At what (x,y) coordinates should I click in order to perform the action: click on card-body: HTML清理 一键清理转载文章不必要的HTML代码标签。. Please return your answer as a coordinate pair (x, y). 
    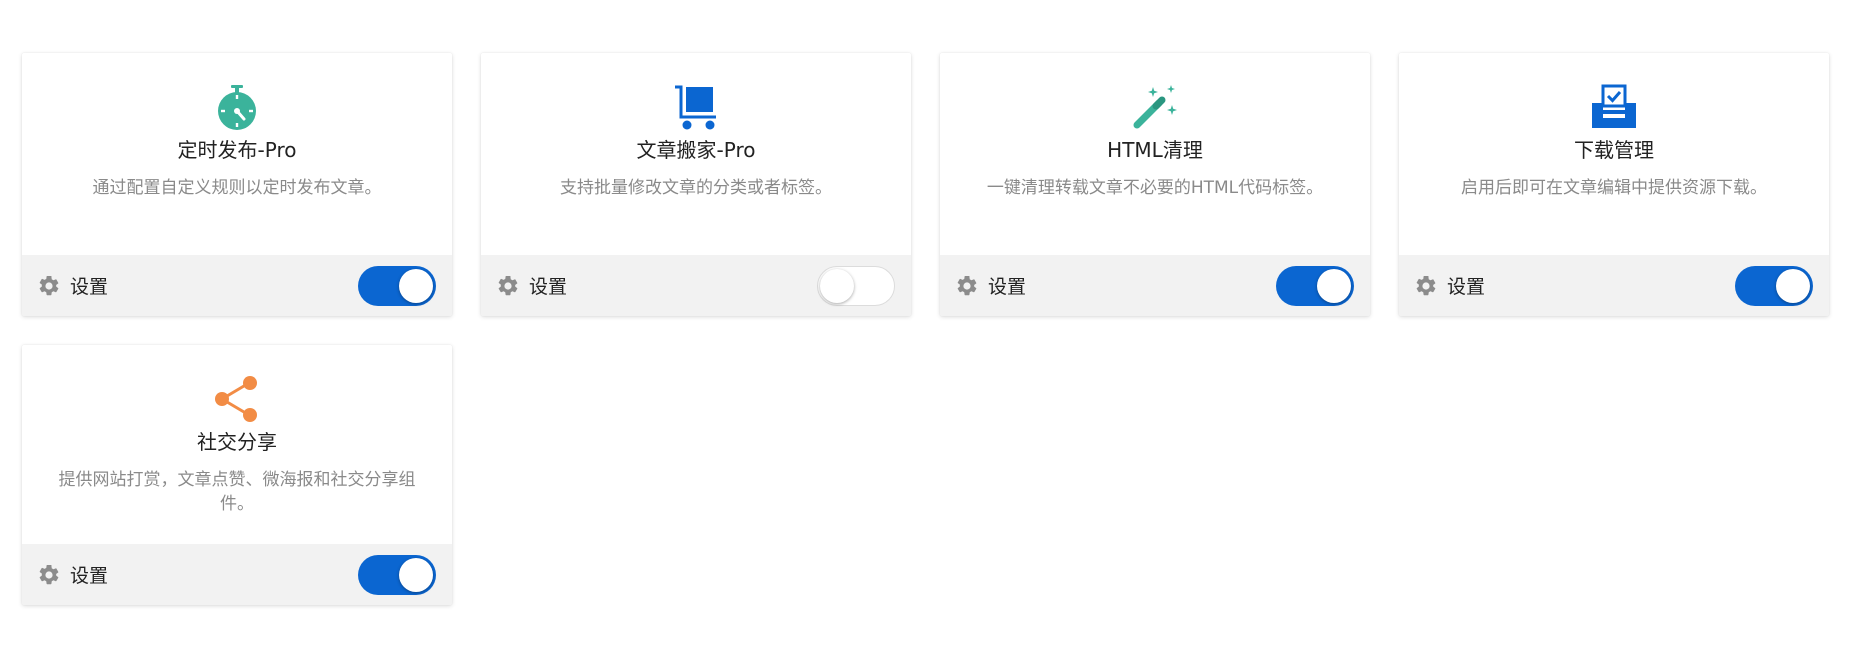
    Looking at the image, I should click on (1155, 154).